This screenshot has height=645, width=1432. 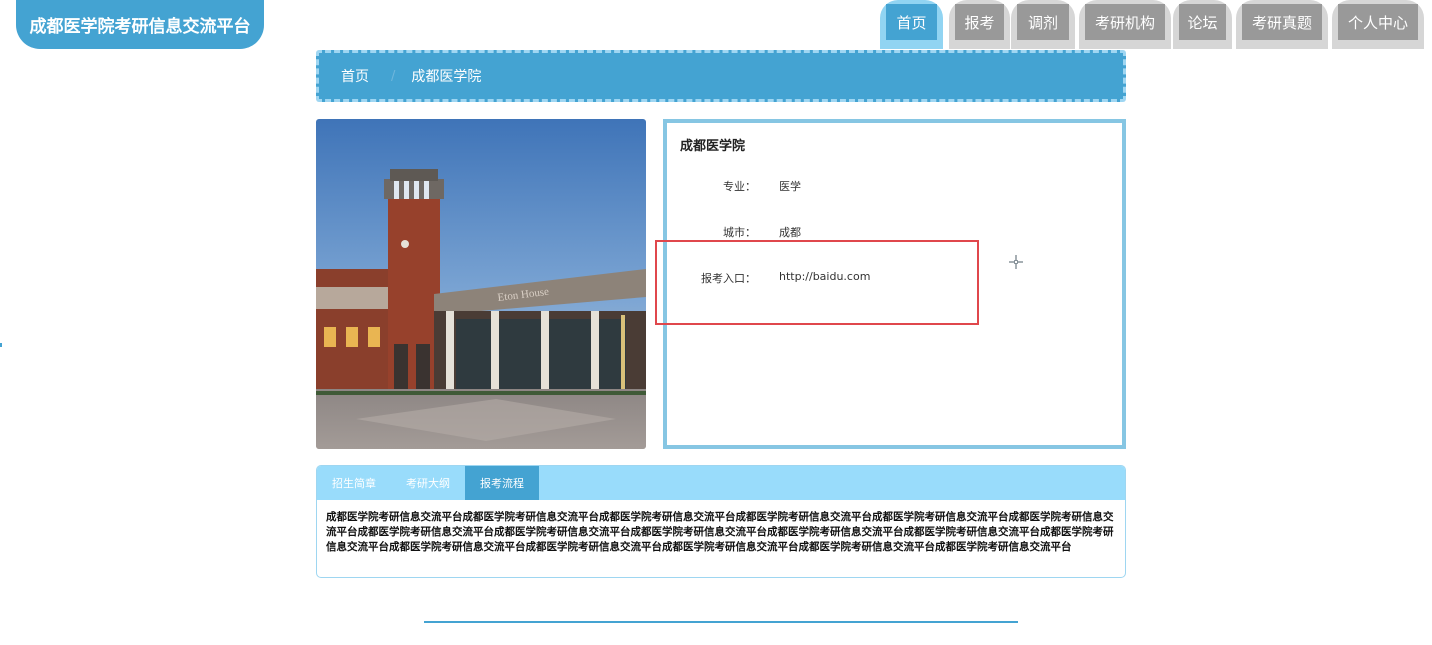 What do you see at coordinates (481, 284) in the screenshot?
I see `school-photo: Eton House` at bounding box center [481, 284].